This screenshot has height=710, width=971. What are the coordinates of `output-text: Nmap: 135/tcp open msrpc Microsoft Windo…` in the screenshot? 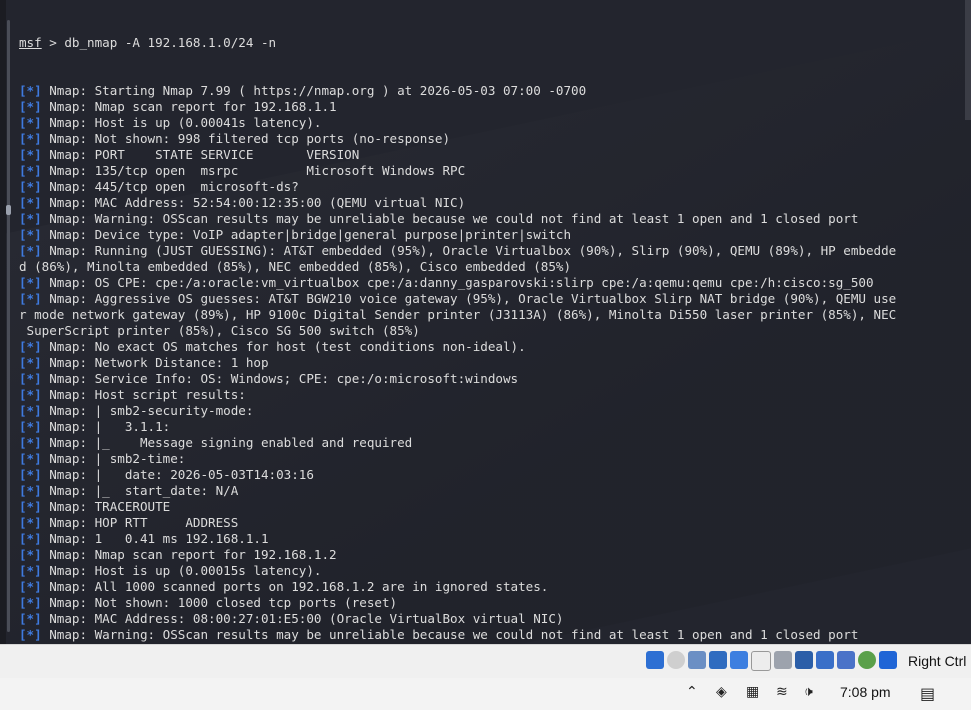 It's located at (253, 170).